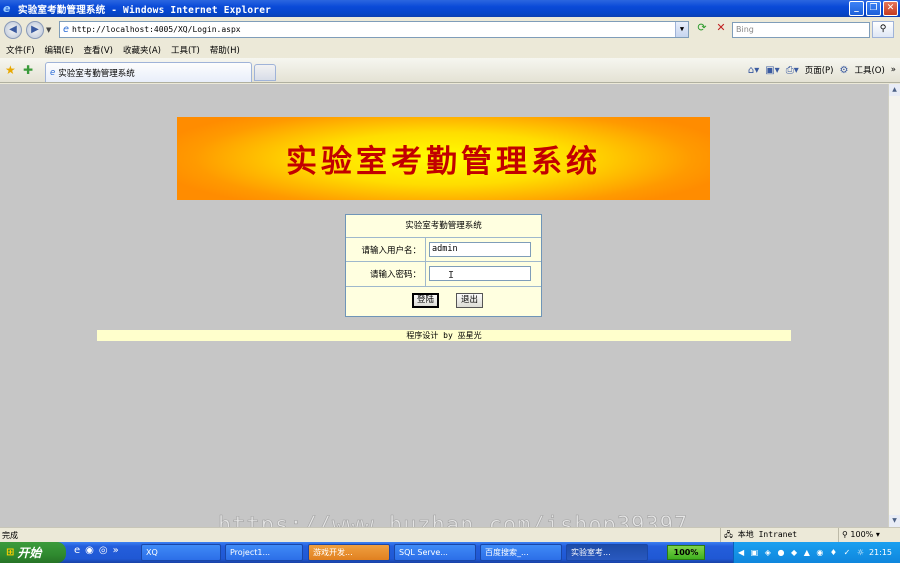  I want to click on new-tab-button, so click(265, 72).